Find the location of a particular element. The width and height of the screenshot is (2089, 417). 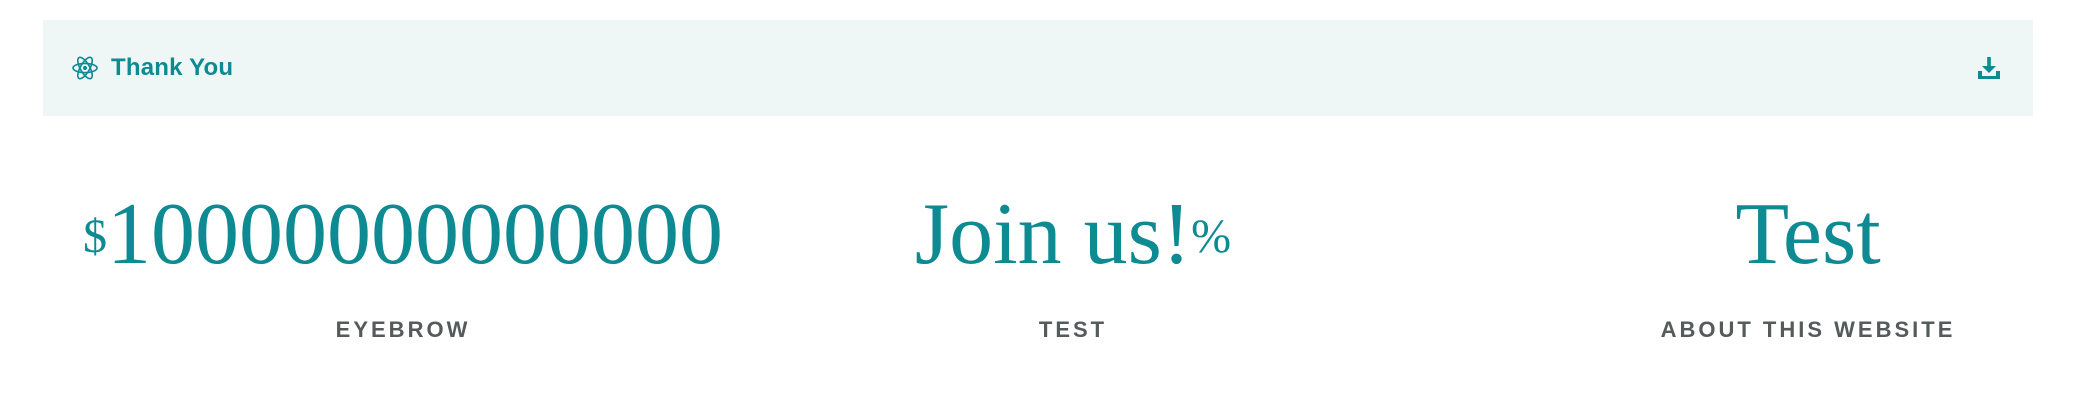

banner-title: Thank You is located at coordinates (172, 67).